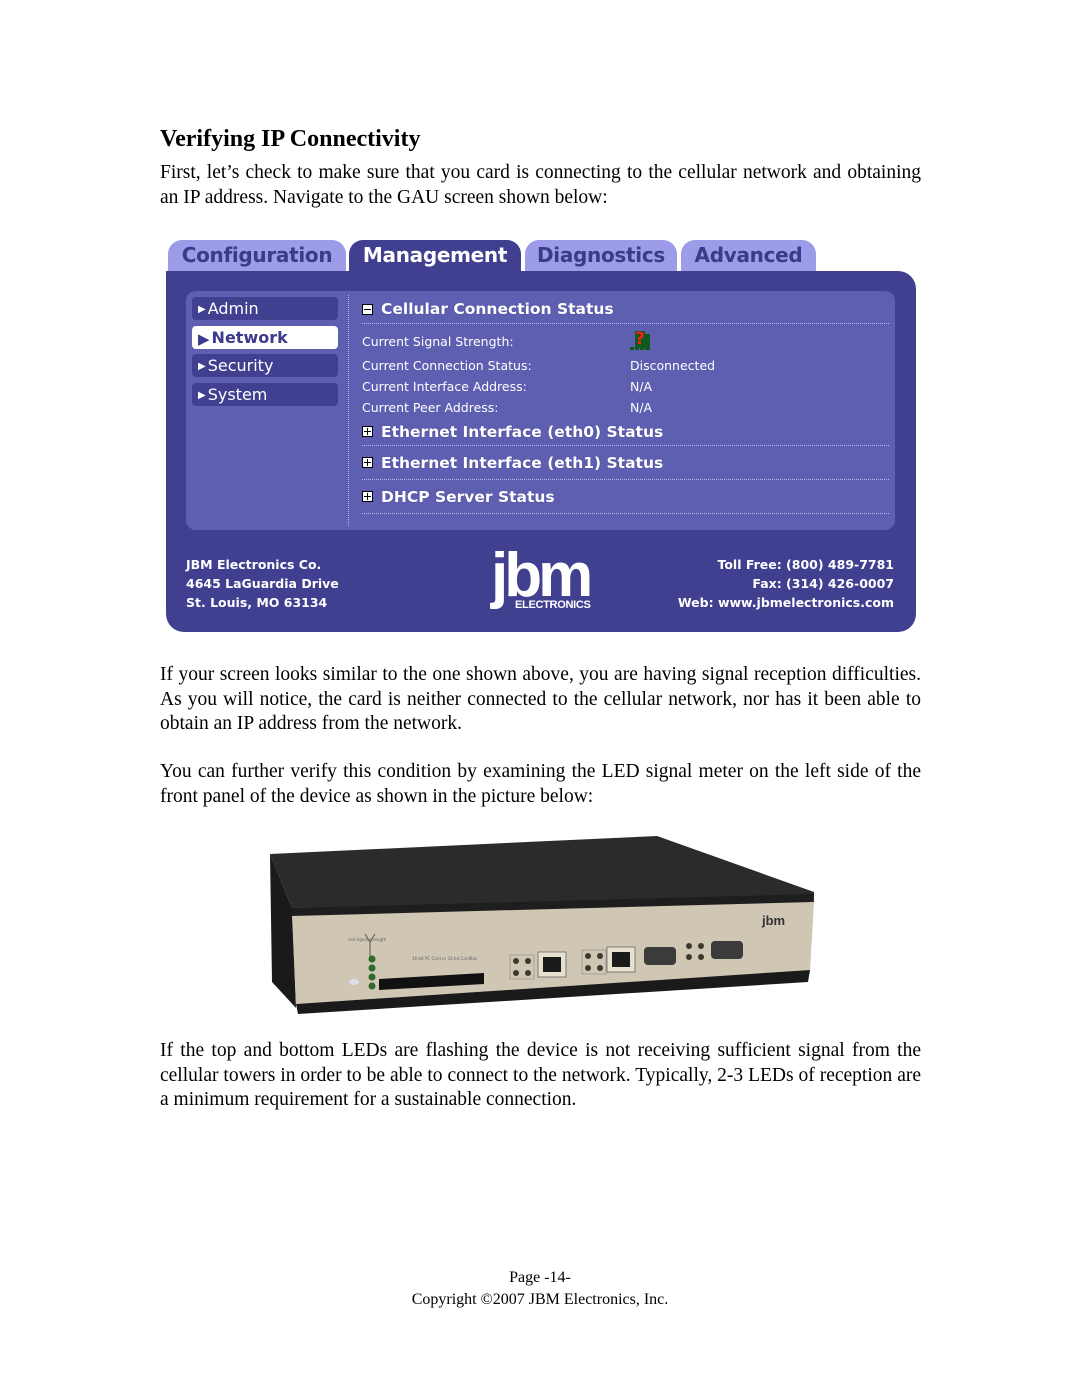 The height and width of the screenshot is (1397, 1080). What do you see at coordinates (522, 462) in the screenshot?
I see `section-title: Ethernet Interface (eth1) Status` at bounding box center [522, 462].